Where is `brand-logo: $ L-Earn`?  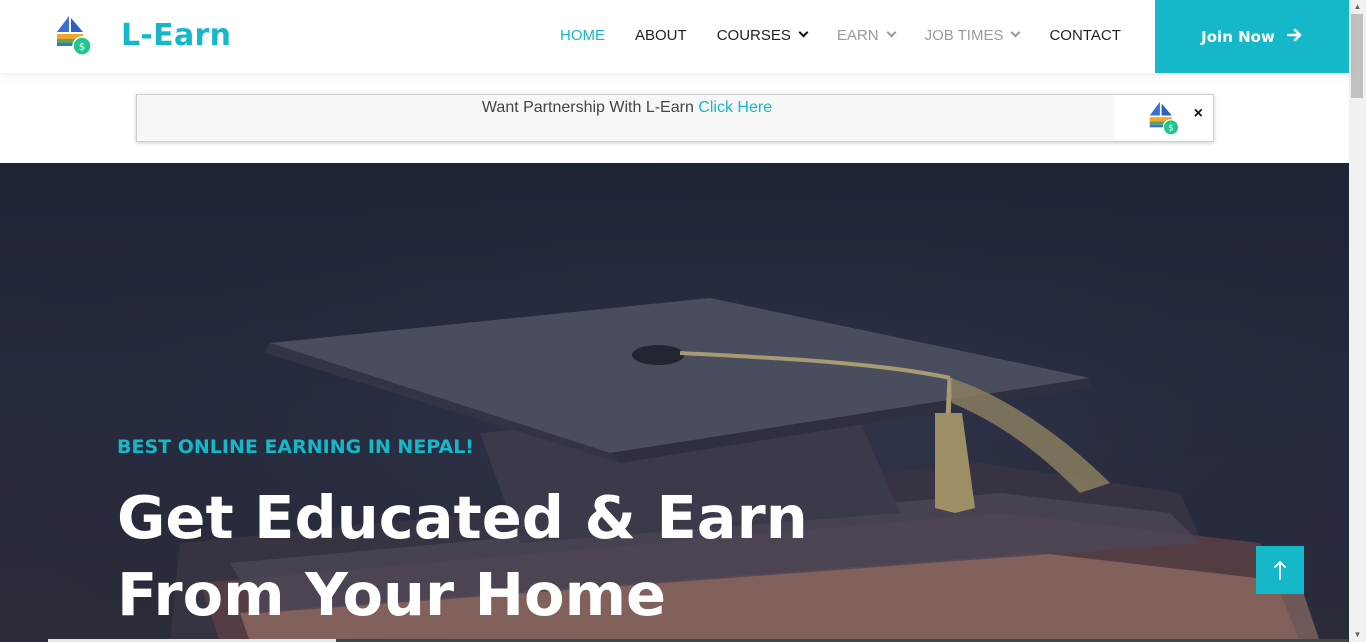 brand-logo: $ L-Earn is located at coordinates (143, 35).